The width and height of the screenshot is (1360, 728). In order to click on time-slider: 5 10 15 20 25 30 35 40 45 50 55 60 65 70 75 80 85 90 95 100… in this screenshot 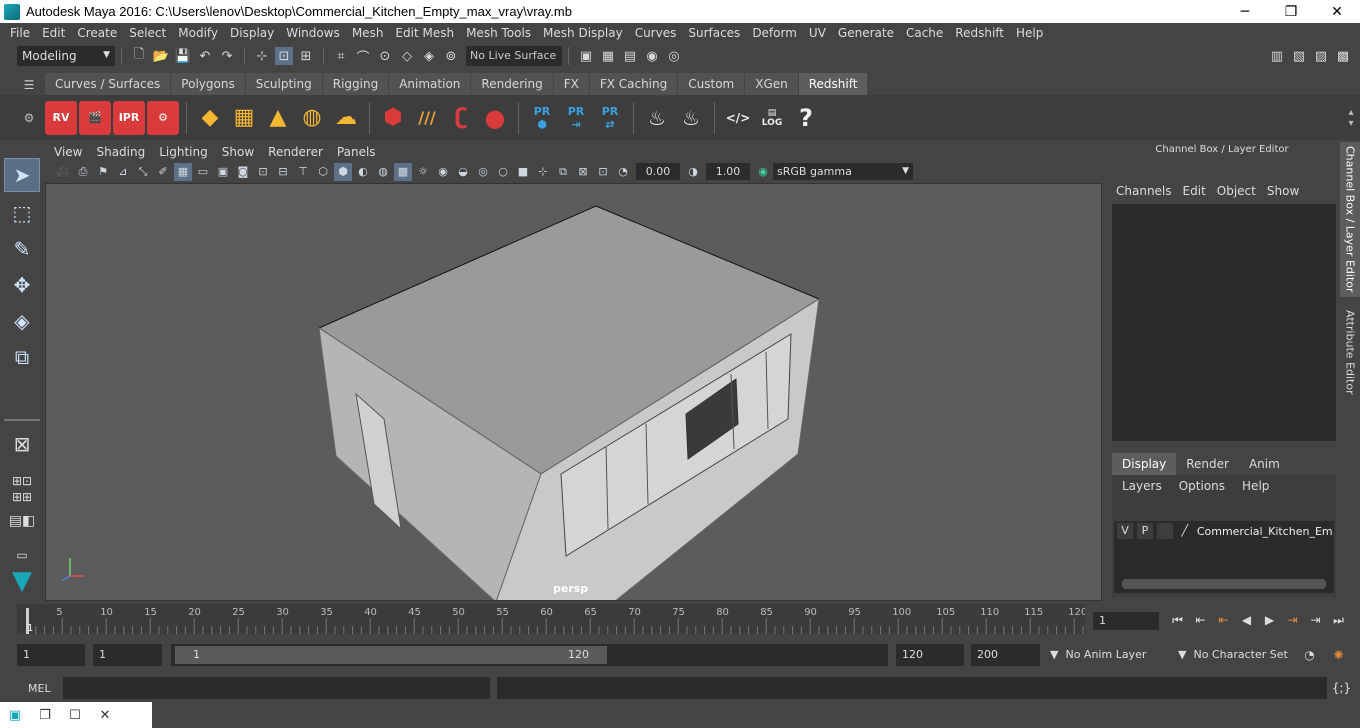, I will do `click(551, 619)`.